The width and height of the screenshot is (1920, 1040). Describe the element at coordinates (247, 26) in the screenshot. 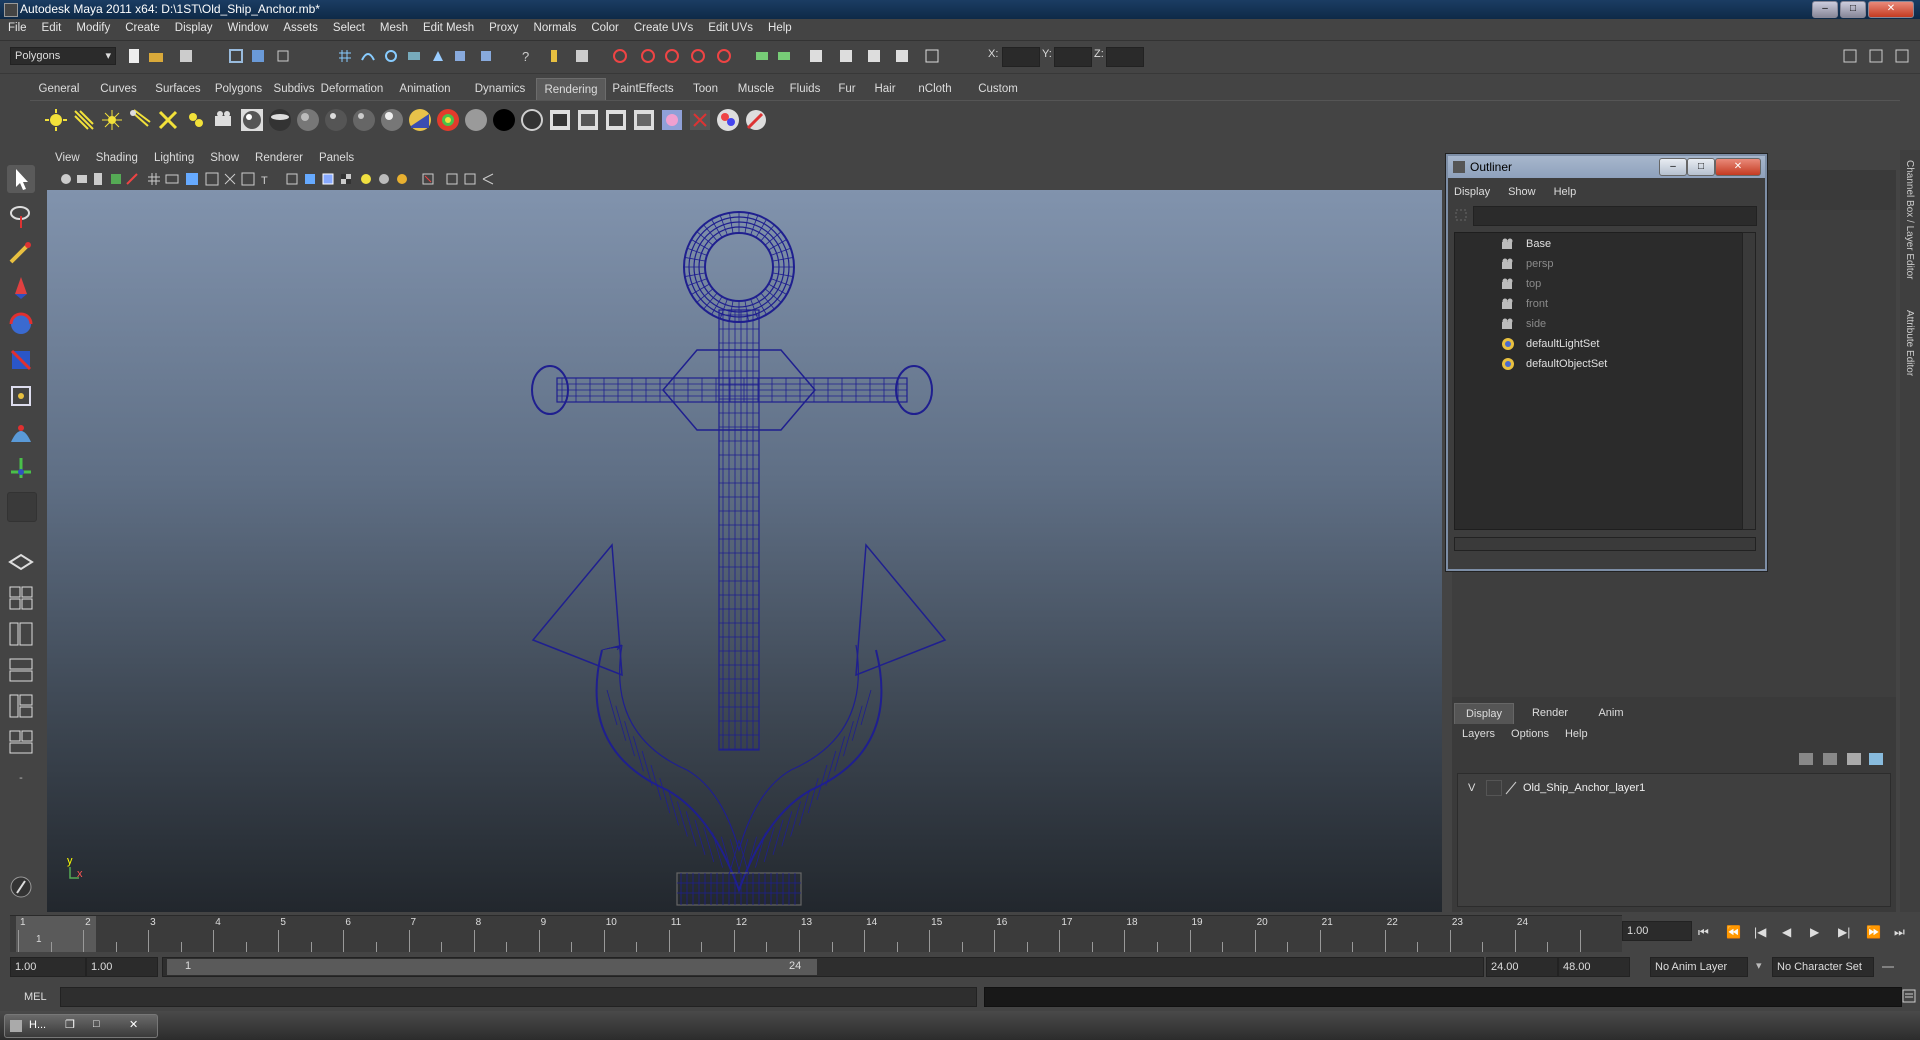

I see `menu-window: Window` at that location.